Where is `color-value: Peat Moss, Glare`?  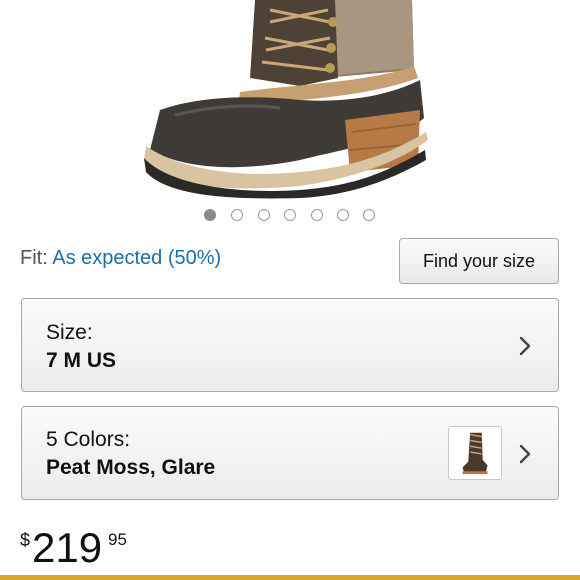
color-value: Peat Moss, Glare is located at coordinates (131, 467).